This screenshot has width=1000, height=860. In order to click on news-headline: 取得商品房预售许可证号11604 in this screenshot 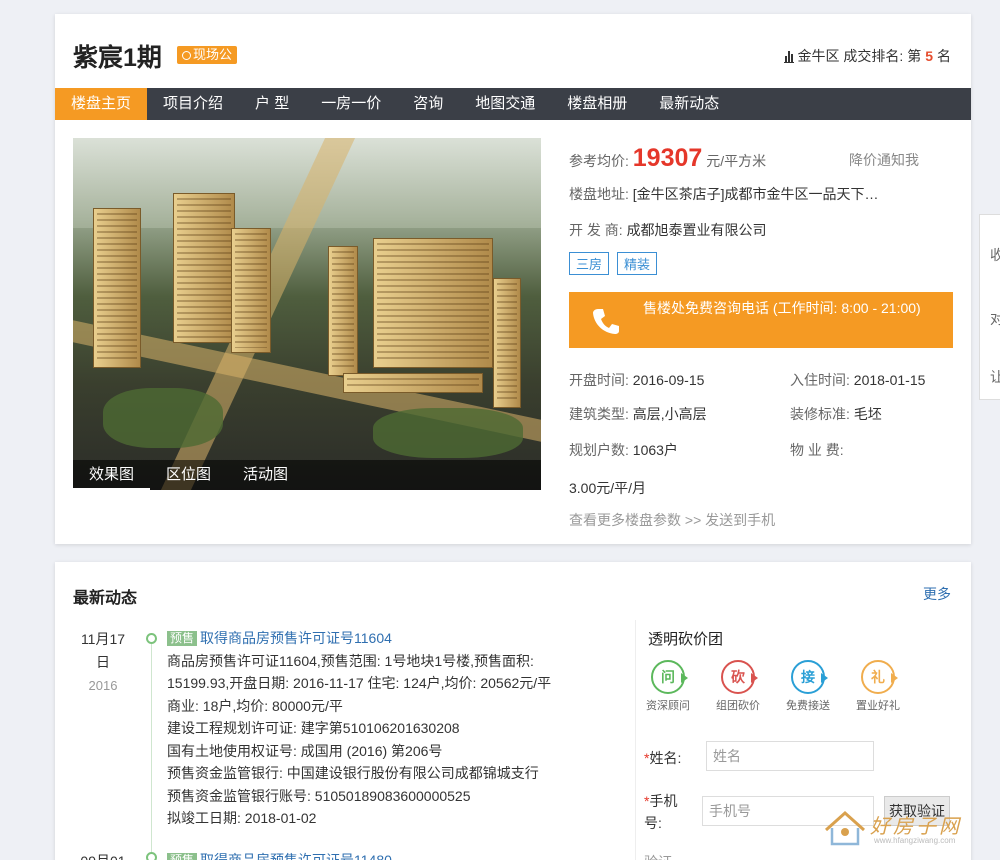, I will do `click(296, 638)`.